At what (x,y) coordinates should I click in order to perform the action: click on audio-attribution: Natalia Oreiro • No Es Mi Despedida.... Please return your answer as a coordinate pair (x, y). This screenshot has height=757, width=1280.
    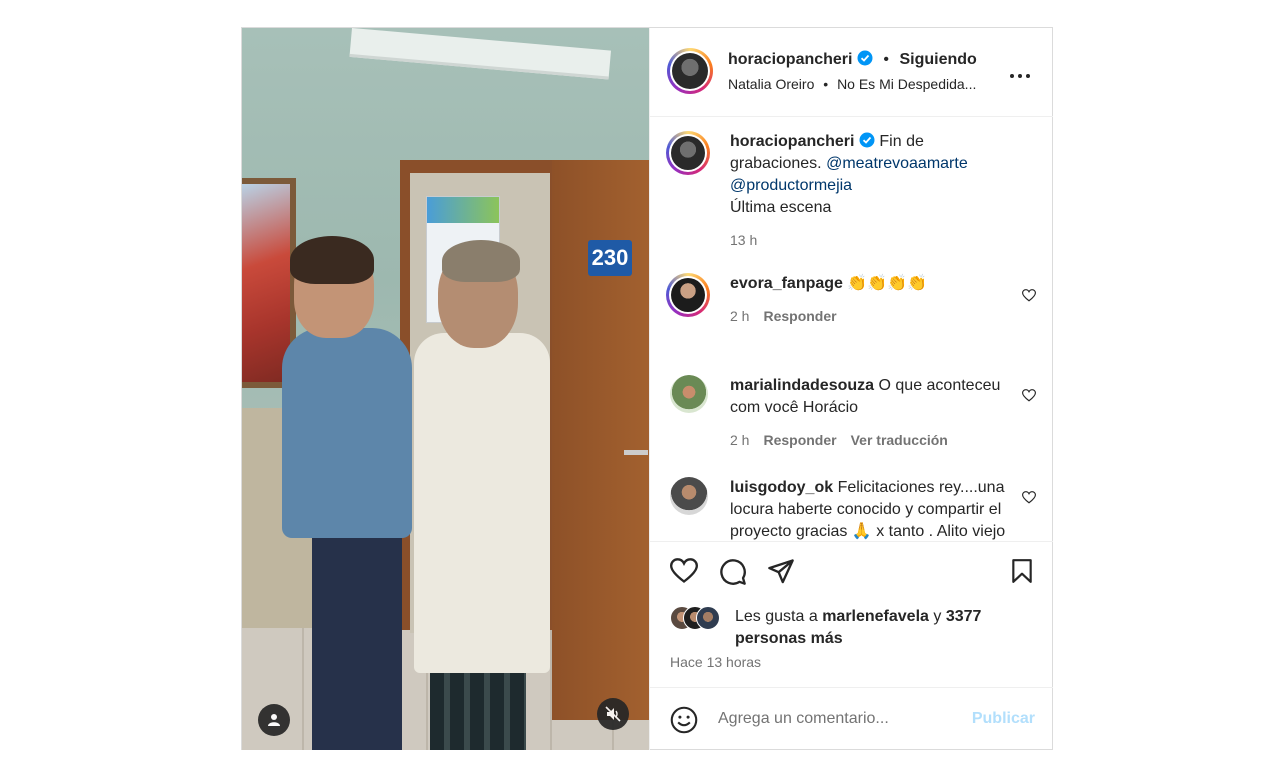
    Looking at the image, I should click on (852, 84).